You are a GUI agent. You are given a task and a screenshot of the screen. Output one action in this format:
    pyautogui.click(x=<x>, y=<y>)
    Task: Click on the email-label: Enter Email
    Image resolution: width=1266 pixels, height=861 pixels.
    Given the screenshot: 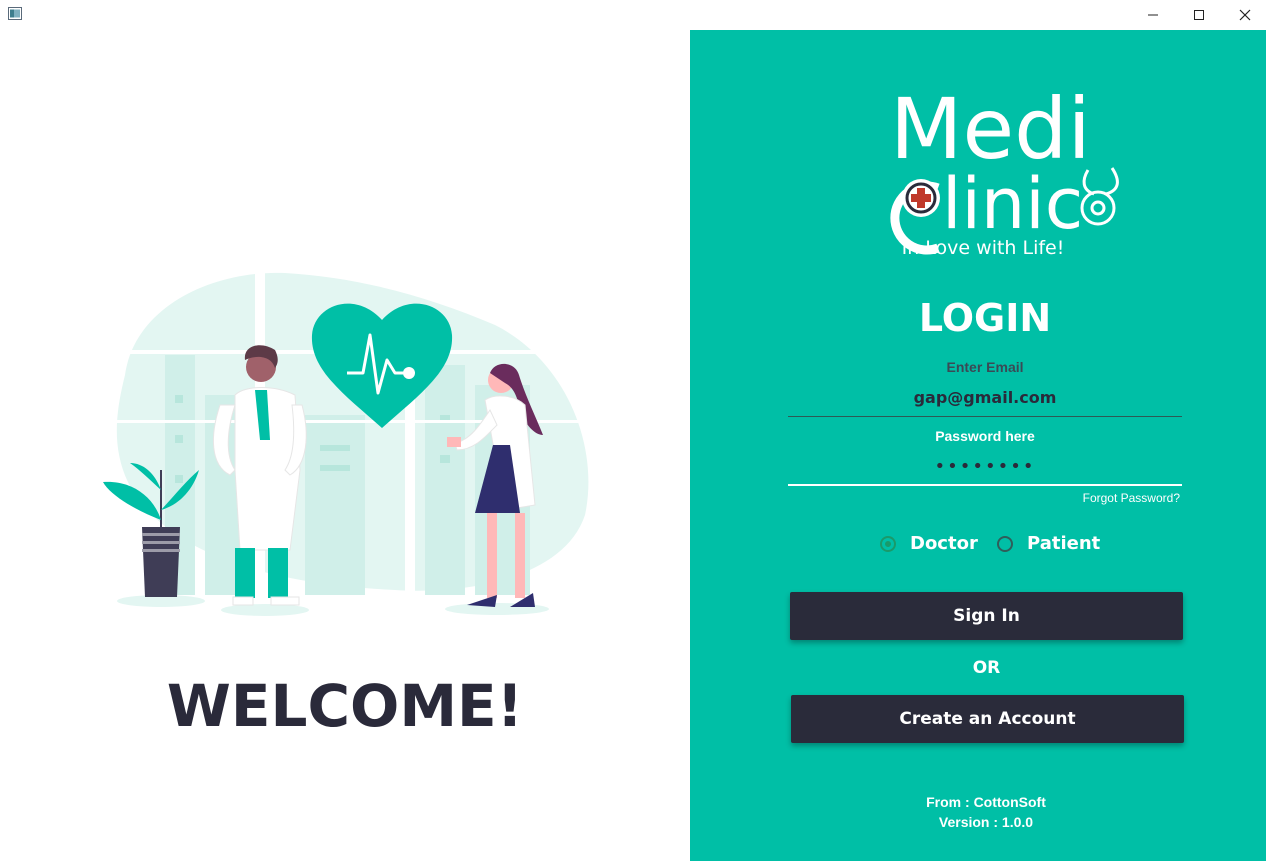 What is the action you would take?
    pyautogui.click(x=985, y=367)
    